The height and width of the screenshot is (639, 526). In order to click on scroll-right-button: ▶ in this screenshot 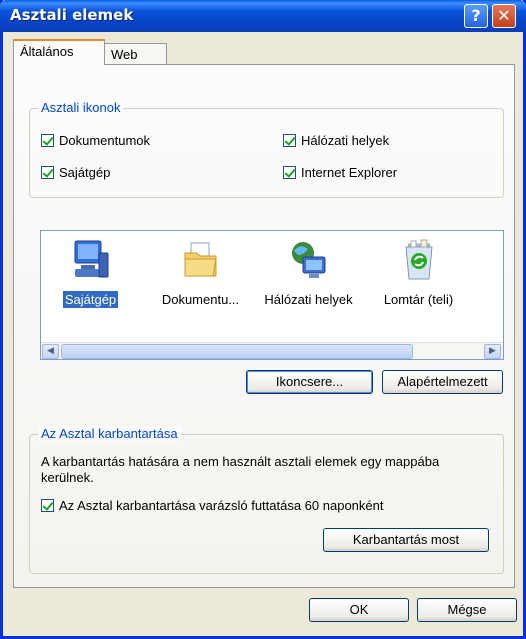, I will do `click(492, 351)`.